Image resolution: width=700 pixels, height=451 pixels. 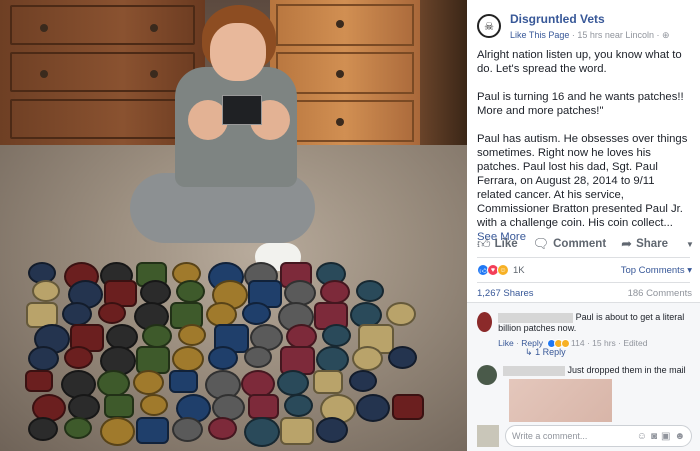 What do you see at coordinates (690, 244) in the screenshot?
I see `chevron-down-icon: ▼` at bounding box center [690, 244].